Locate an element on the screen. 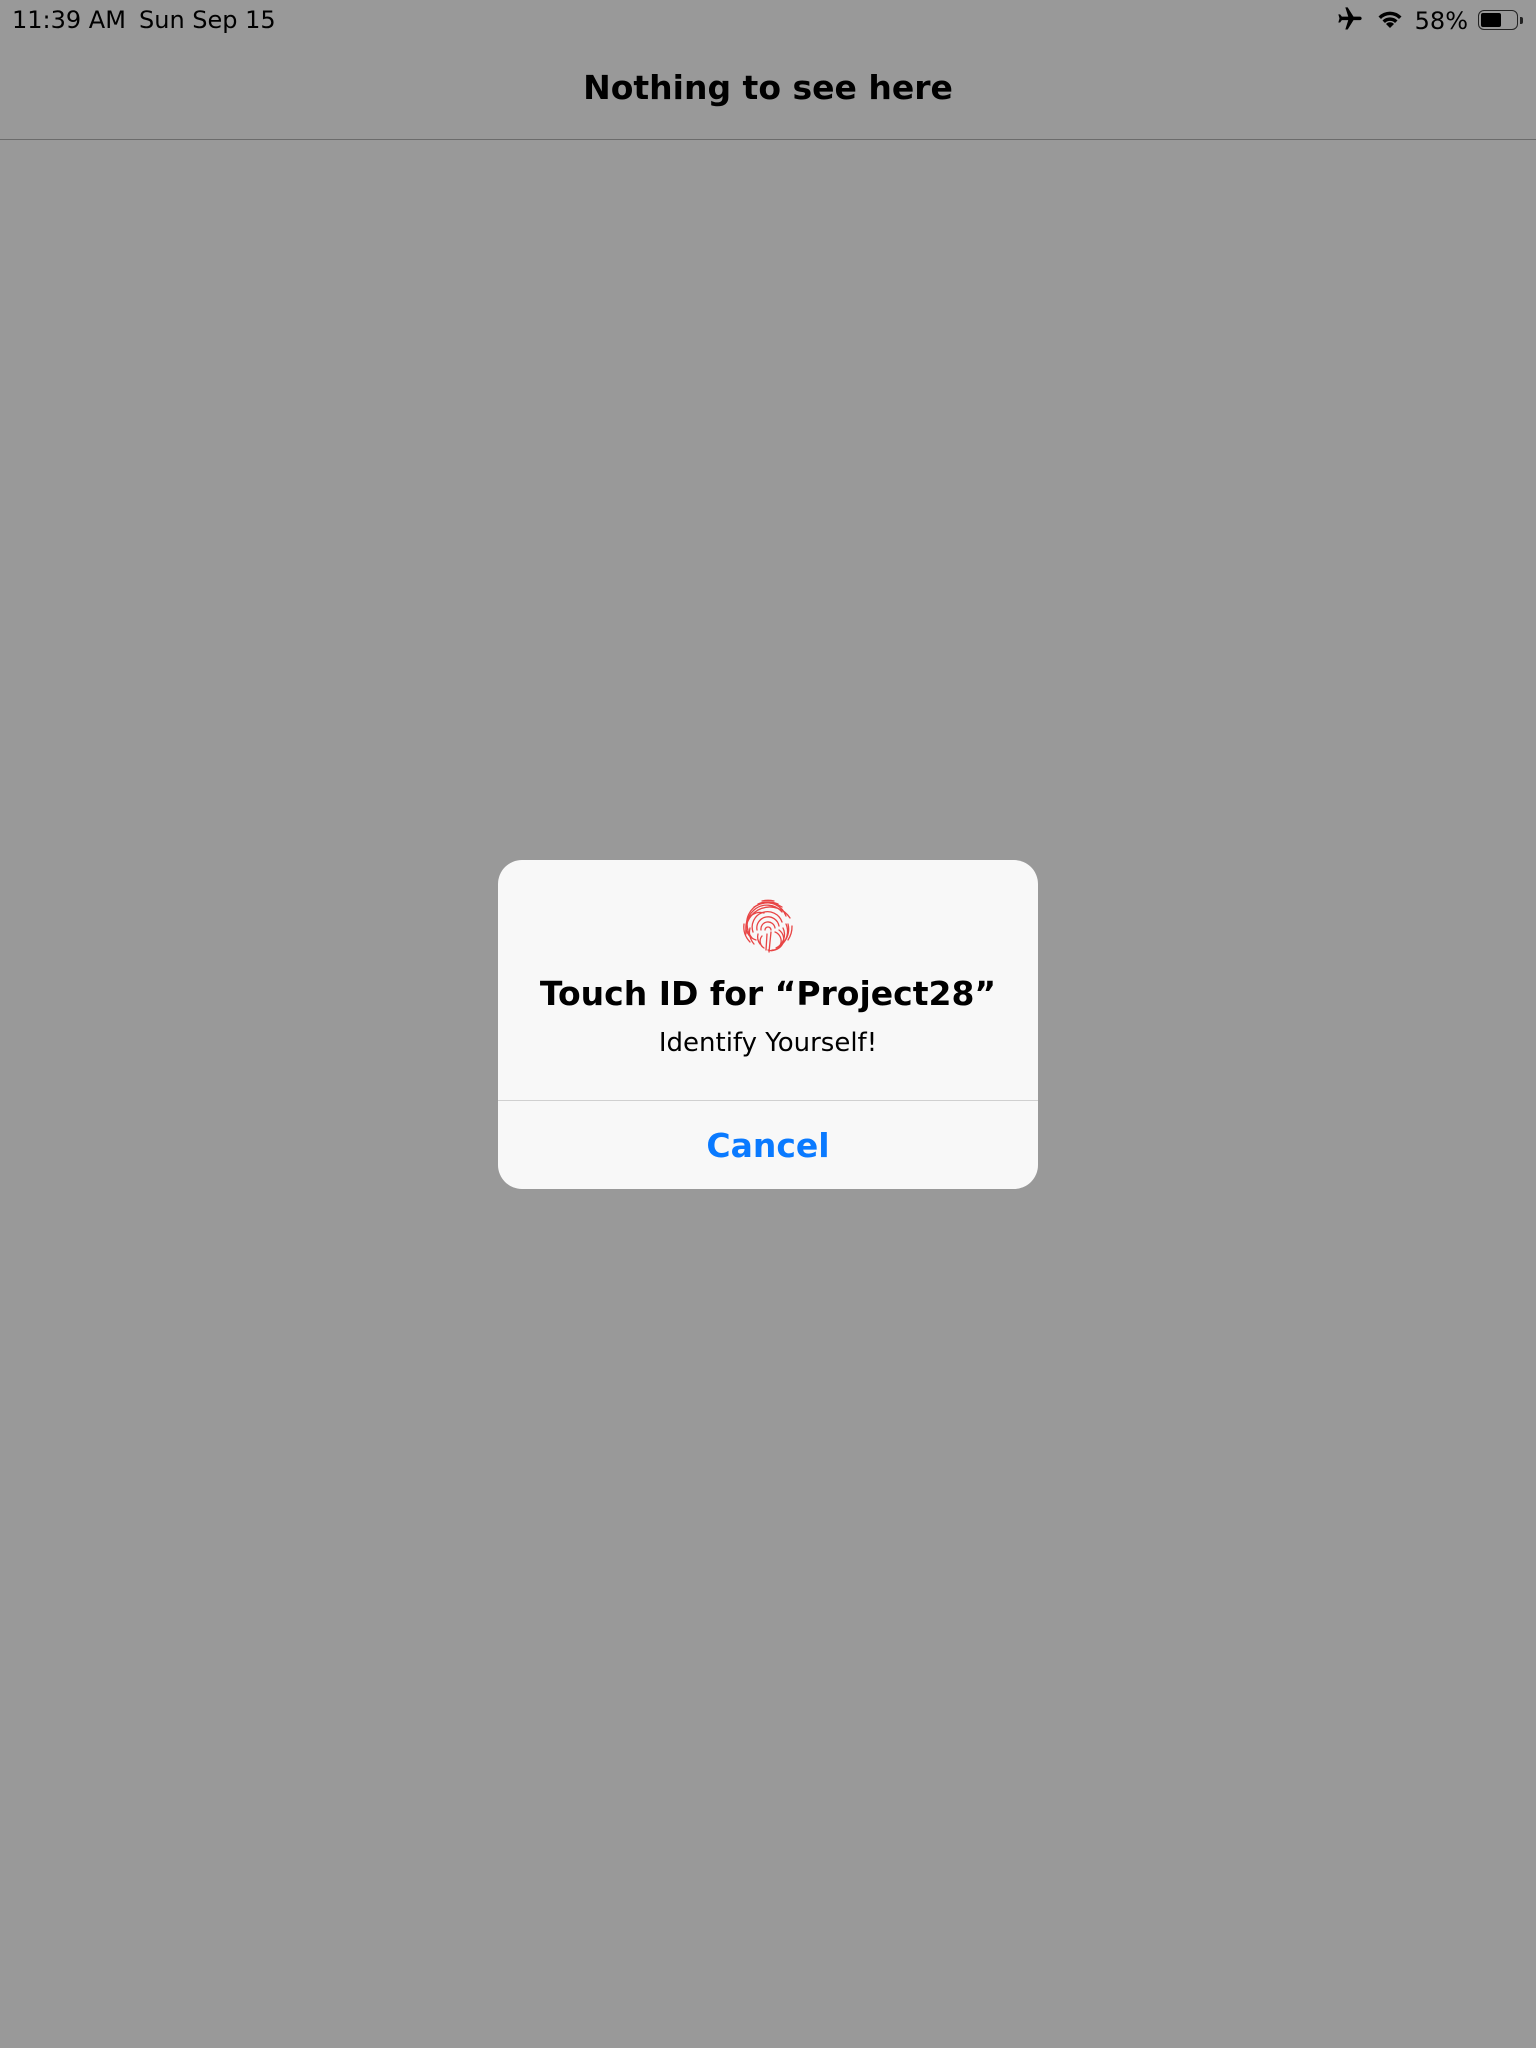 Image resolution: width=1536 pixels, height=2048 pixels. page-title: Nothing to see here is located at coordinates (768, 87).